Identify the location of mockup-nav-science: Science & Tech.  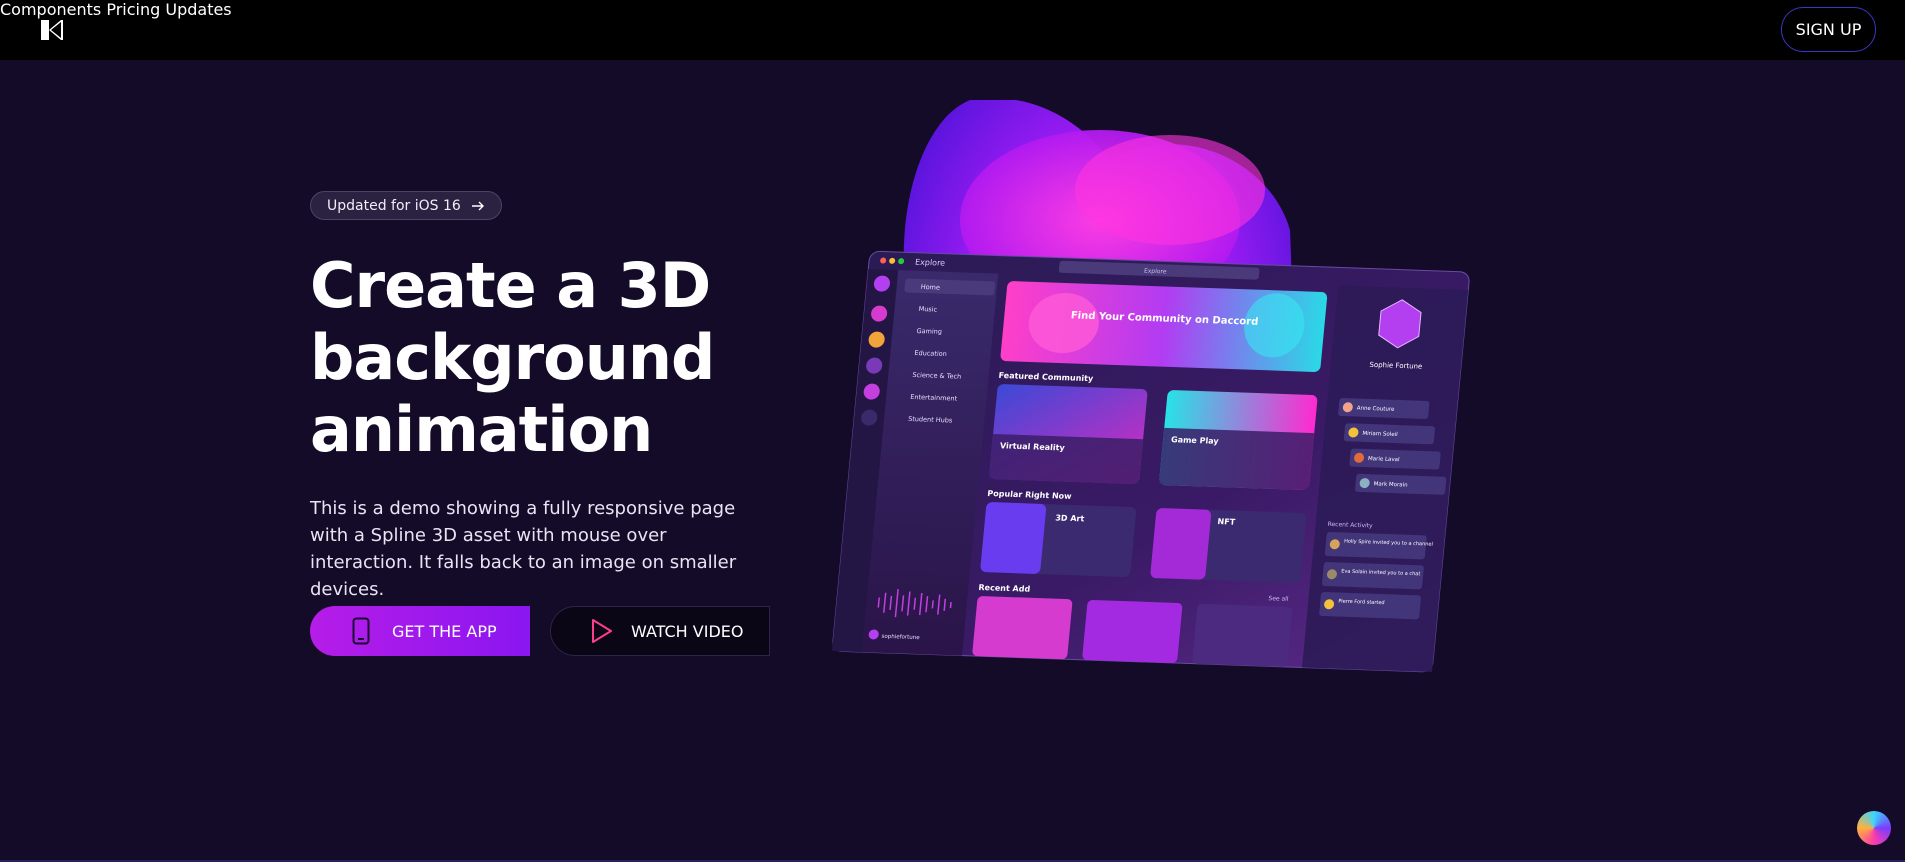
(937, 376).